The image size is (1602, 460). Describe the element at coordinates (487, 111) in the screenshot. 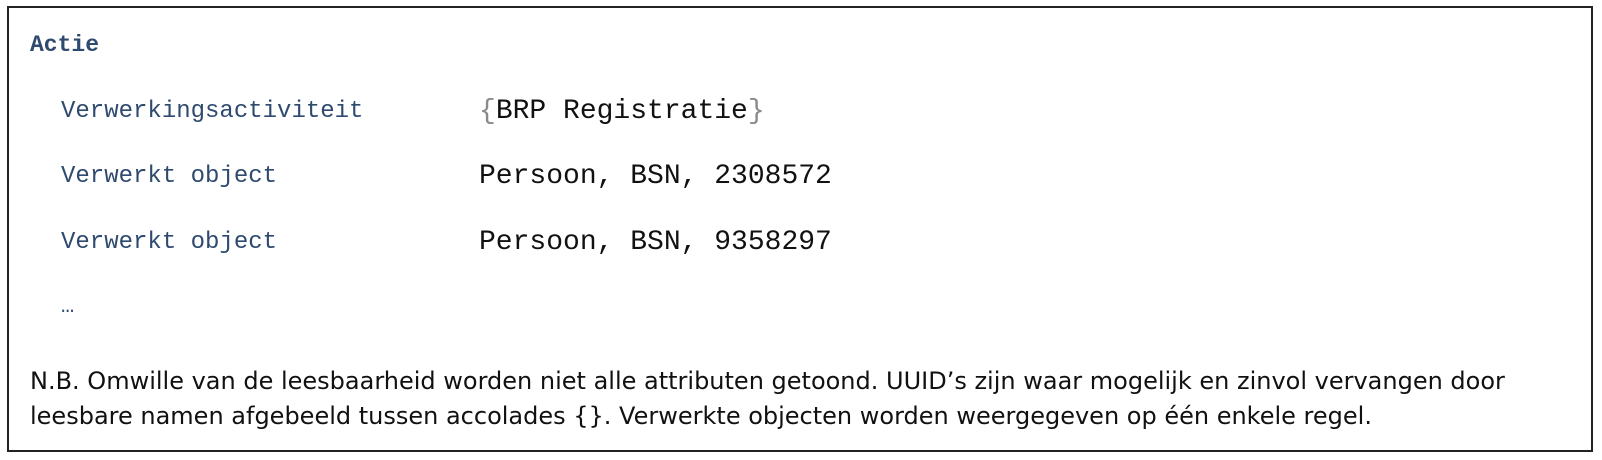

I see `brace-open: {` at that location.